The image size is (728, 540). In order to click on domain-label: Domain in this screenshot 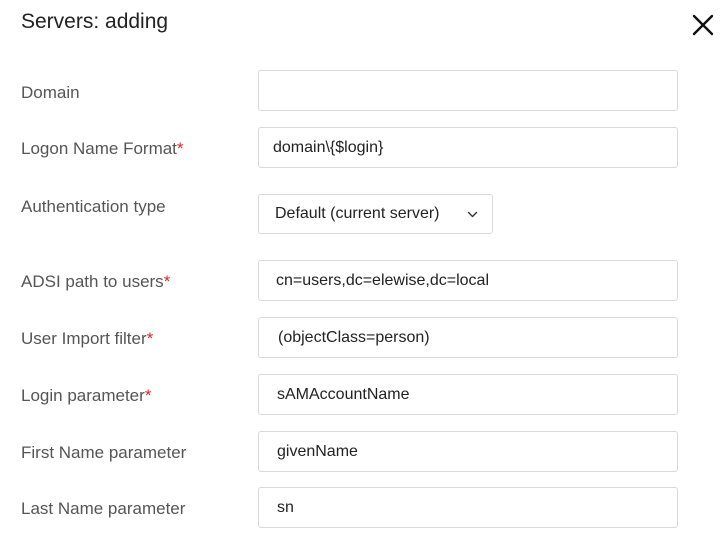, I will do `click(50, 92)`.